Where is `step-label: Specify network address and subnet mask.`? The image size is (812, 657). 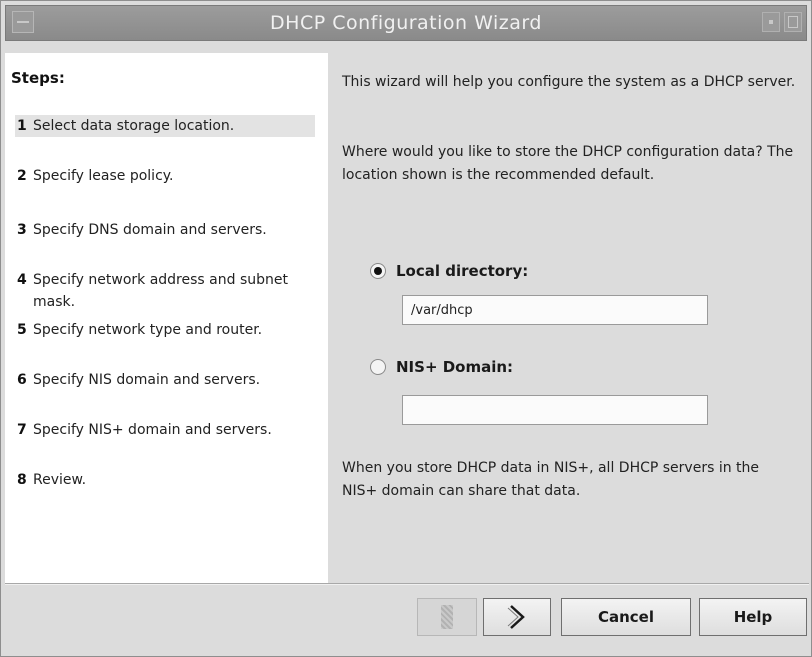
step-label: Specify network address and subnet mask. is located at coordinates (160, 291).